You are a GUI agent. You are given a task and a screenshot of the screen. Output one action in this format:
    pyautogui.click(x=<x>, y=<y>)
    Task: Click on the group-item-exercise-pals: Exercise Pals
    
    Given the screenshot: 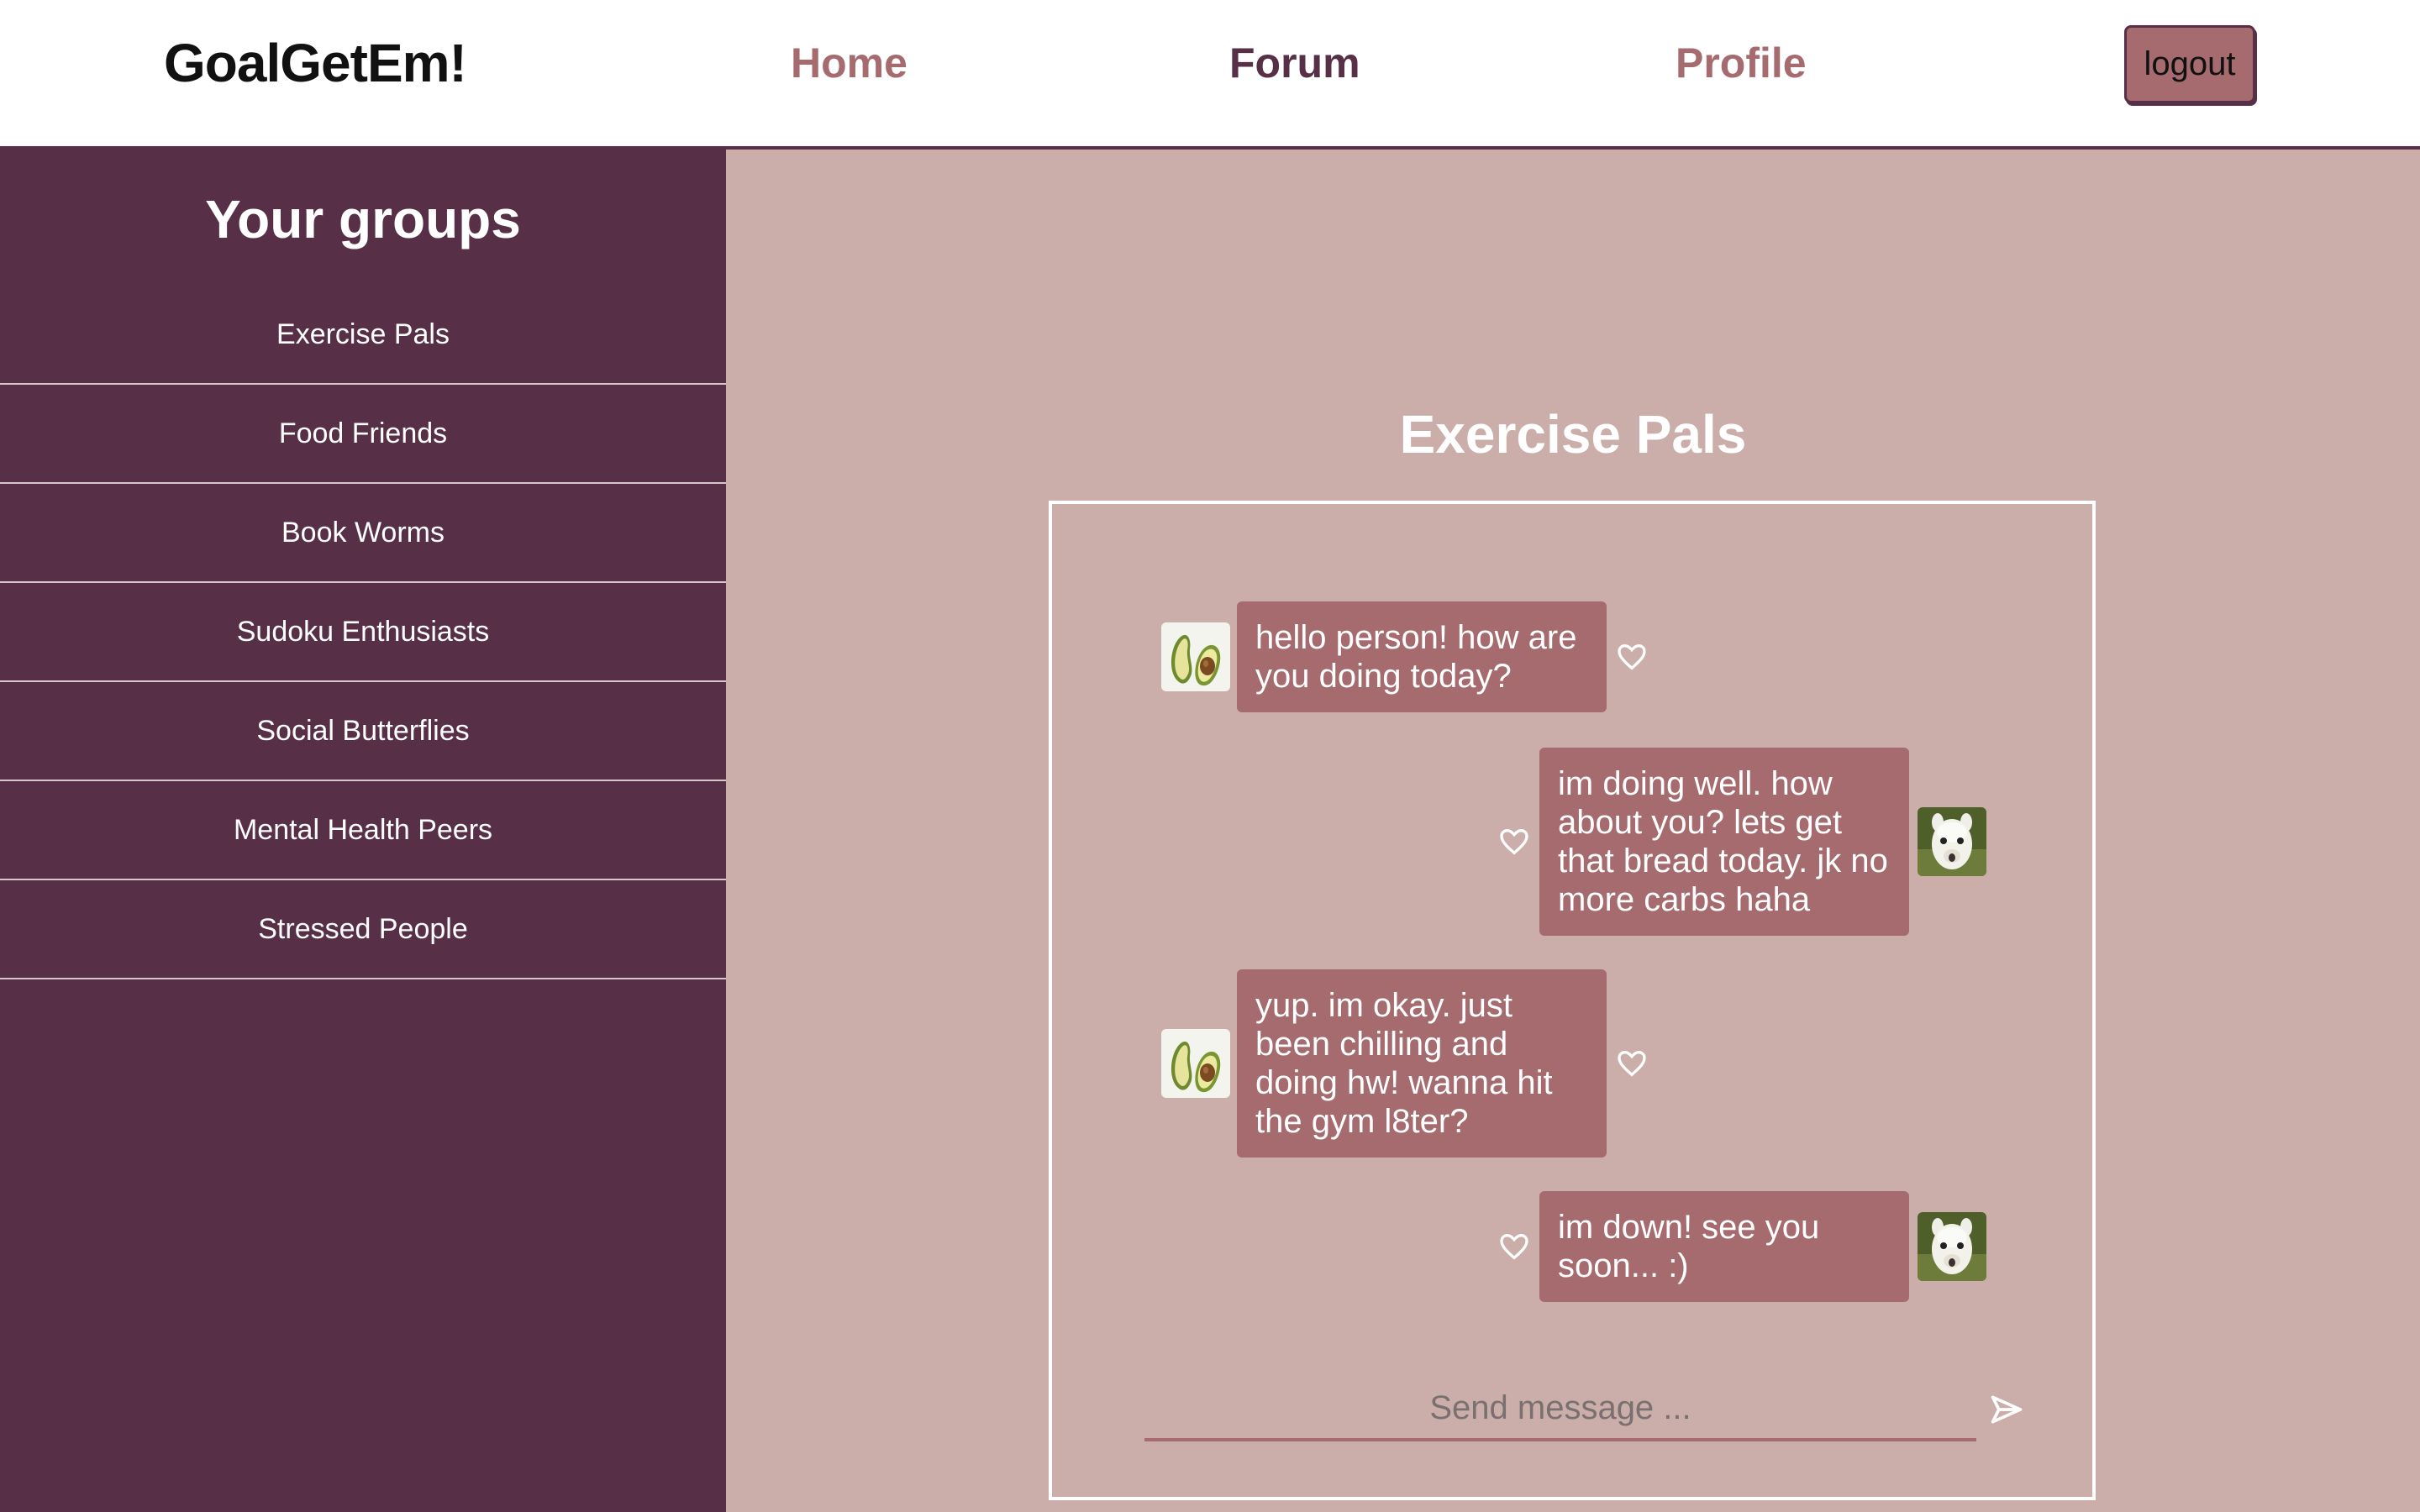 What is the action you would take?
    pyautogui.click(x=363, y=335)
    